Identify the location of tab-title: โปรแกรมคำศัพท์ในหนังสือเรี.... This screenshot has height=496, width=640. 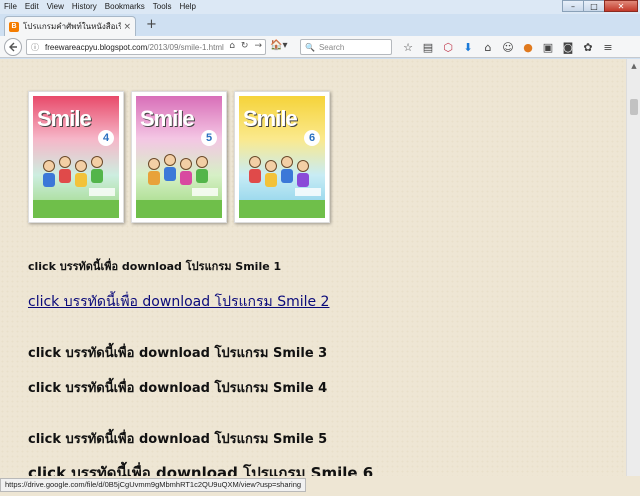
(72, 26).